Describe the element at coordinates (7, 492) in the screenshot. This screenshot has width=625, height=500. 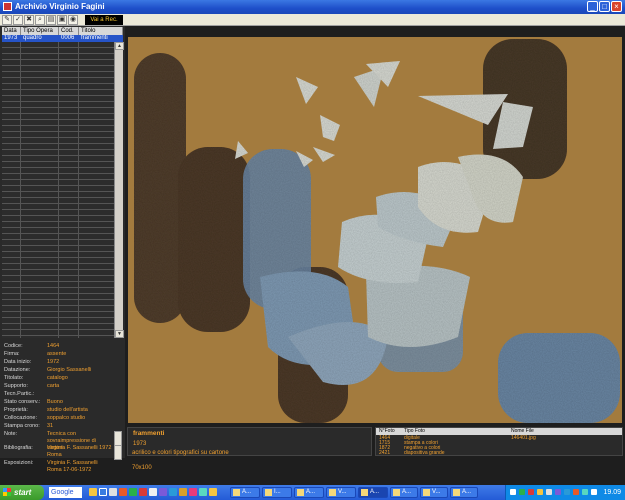
I see `windows-flag-icon` at that location.